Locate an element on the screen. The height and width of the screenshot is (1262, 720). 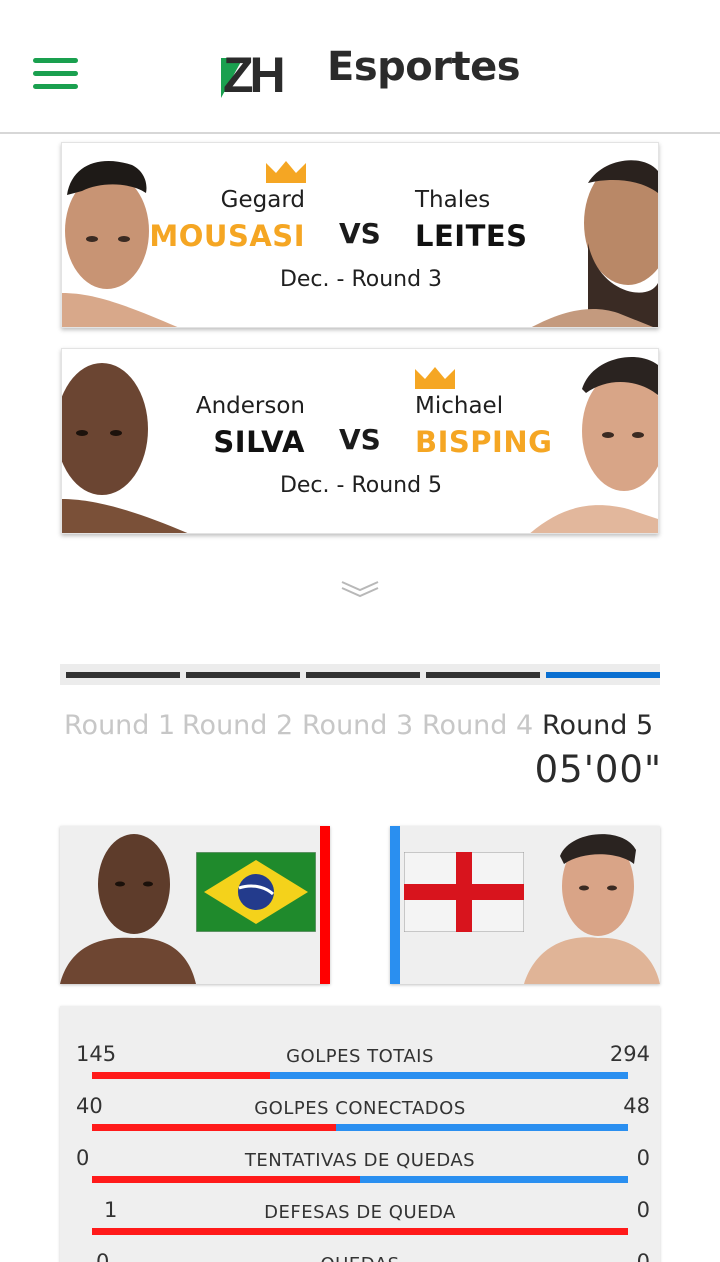
fighter-photo-blue is located at coordinates (592, 909).